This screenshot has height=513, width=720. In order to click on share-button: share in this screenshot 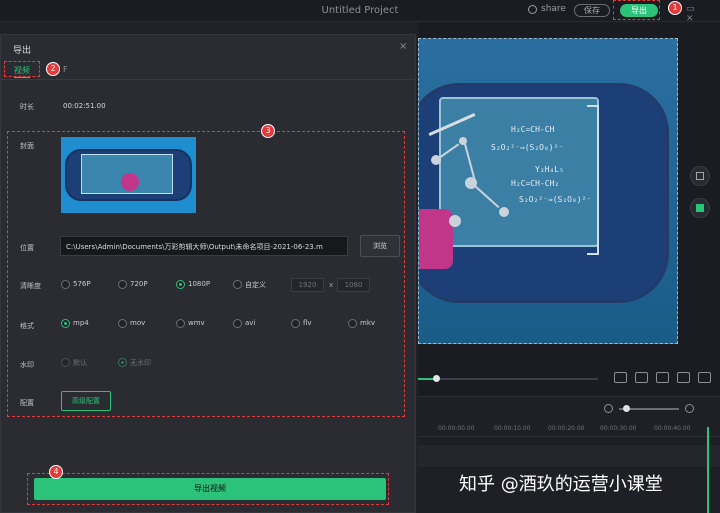, I will do `click(547, 9)`.